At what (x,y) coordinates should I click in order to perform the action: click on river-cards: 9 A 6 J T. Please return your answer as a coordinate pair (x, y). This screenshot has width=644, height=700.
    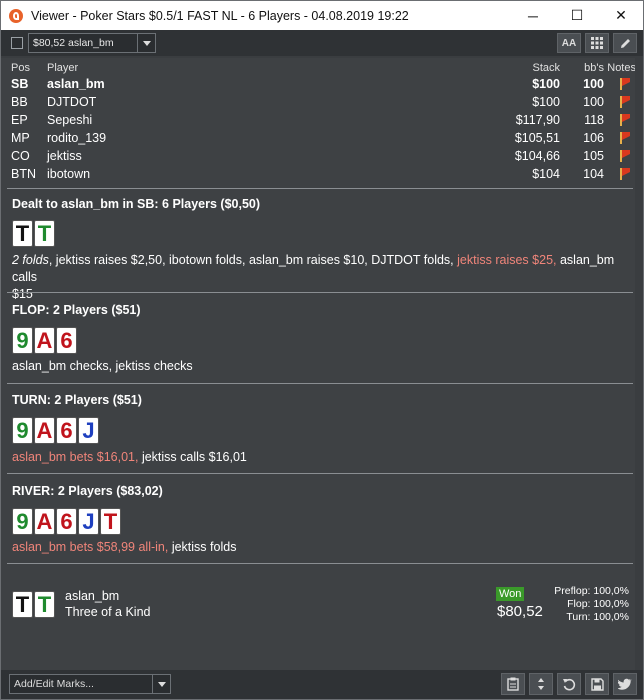
    Looking at the image, I should click on (66, 521).